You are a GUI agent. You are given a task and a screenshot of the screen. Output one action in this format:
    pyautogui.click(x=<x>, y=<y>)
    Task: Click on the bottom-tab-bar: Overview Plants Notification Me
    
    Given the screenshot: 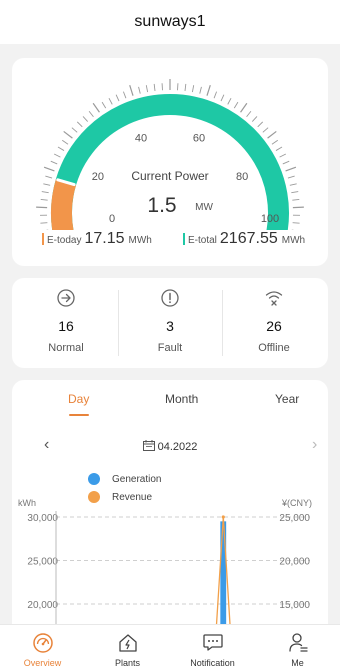 What is the action you would take?
    pyautogui.click(x=170, y=646)
    